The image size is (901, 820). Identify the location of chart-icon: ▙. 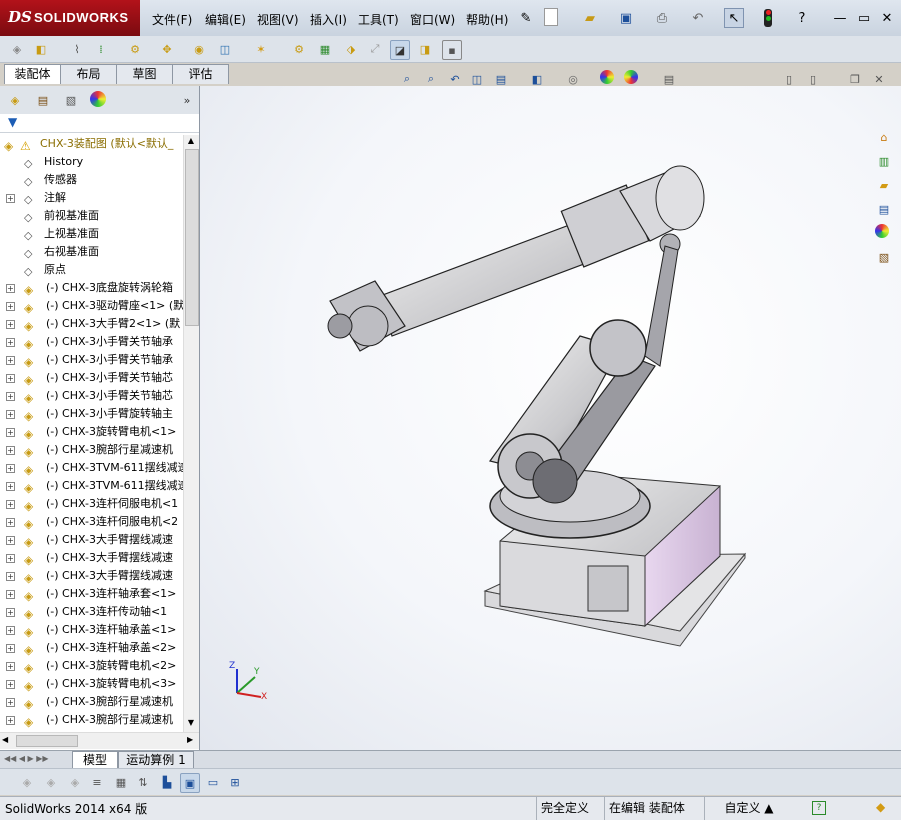
(167, 782).